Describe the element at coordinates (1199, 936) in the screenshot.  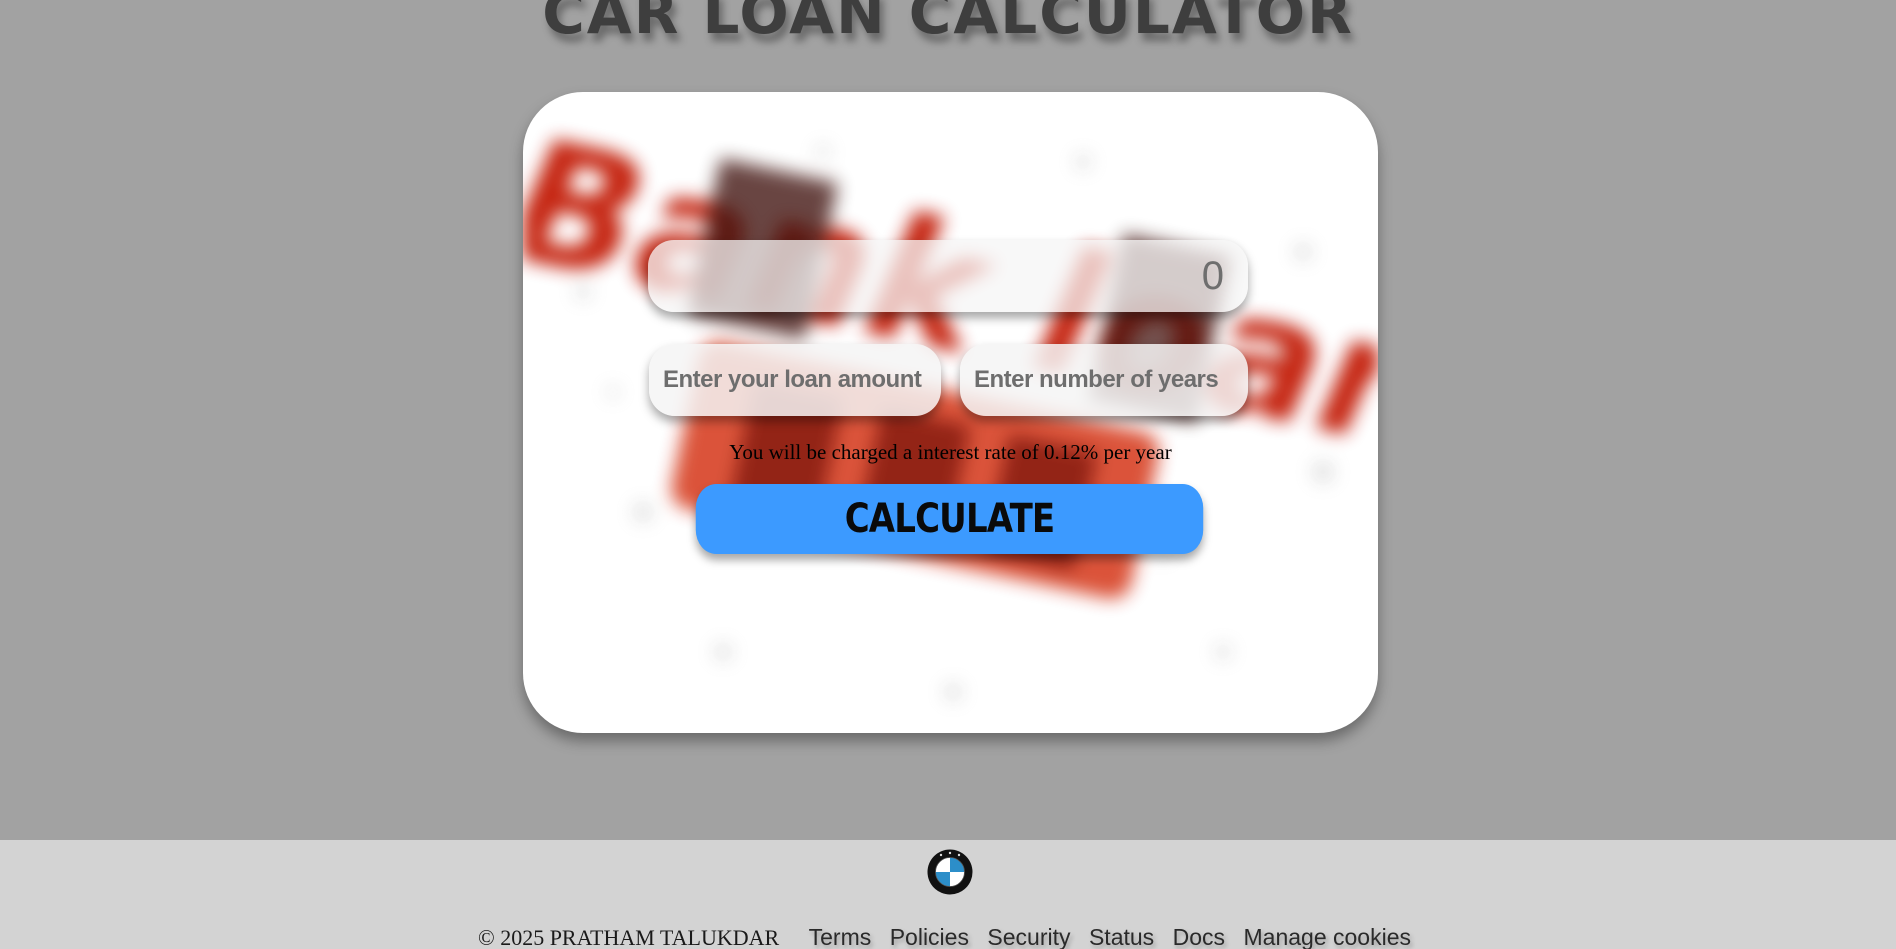
I see `footer-link-docs: Docs` at that location.